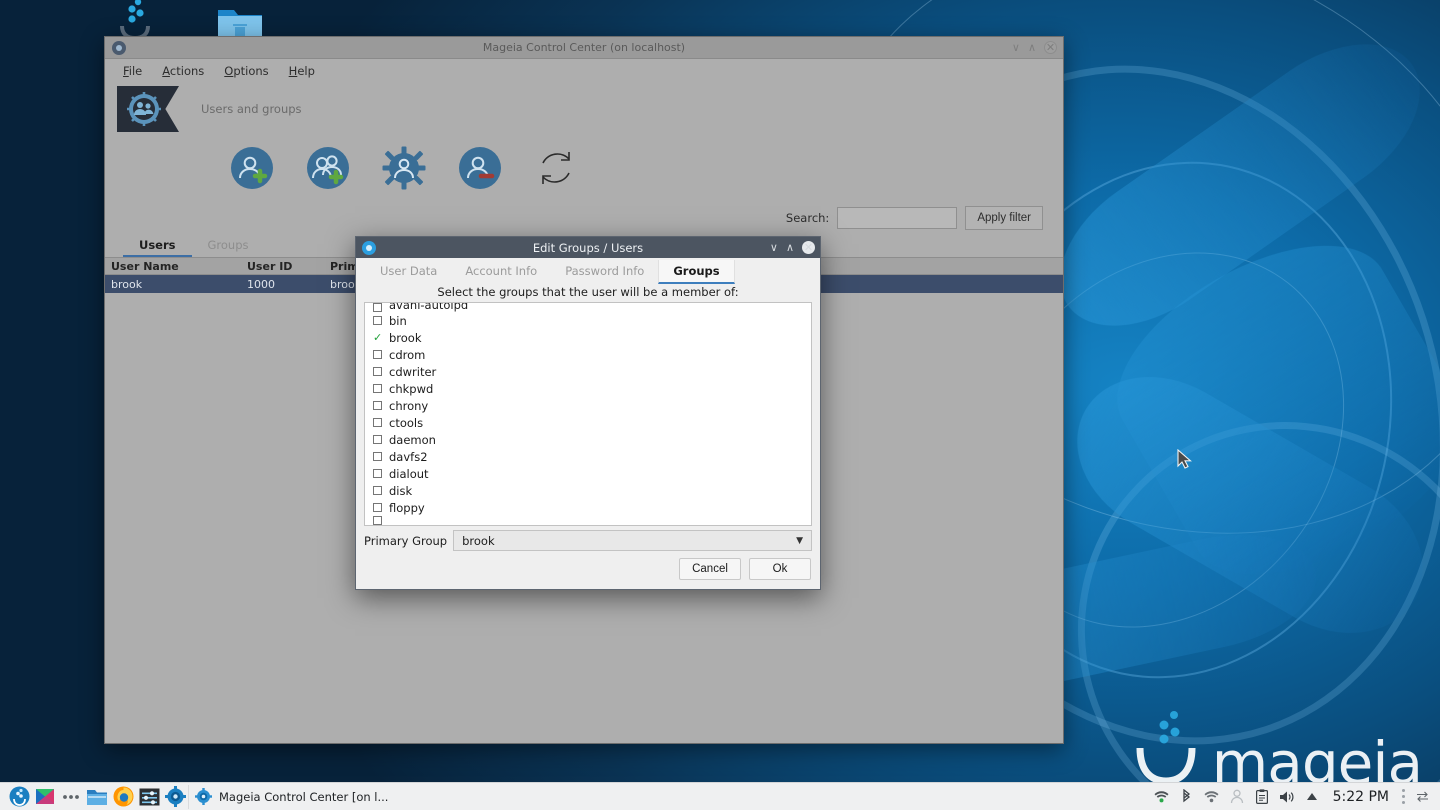 The width and height of the screenshot is (1440, 810). What do you see at coordinates (501, 272) in the screenshot?
I see `tab-account-info: Account Info` at bounding box center [501, 272].